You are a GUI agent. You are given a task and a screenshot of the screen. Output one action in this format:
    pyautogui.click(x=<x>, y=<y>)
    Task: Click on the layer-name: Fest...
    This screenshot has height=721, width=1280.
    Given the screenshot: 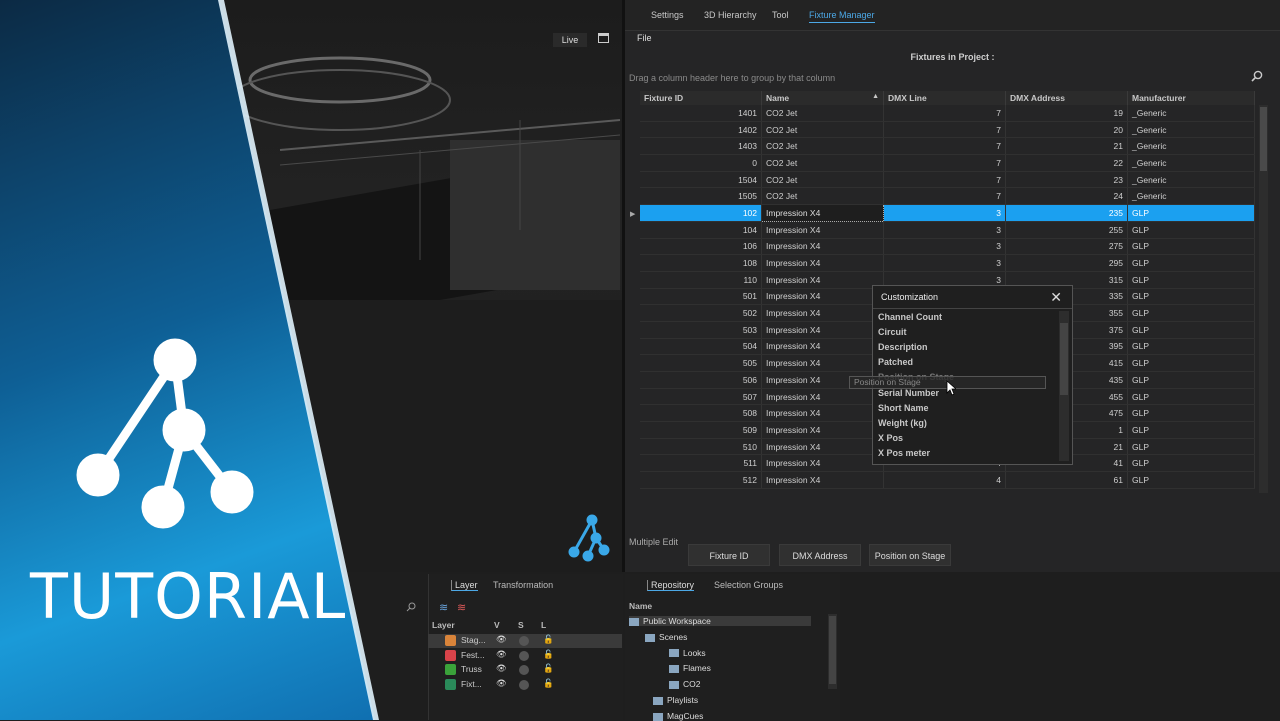 What is the action you would take?
    pyautogui.click(x=473, y=655)
    